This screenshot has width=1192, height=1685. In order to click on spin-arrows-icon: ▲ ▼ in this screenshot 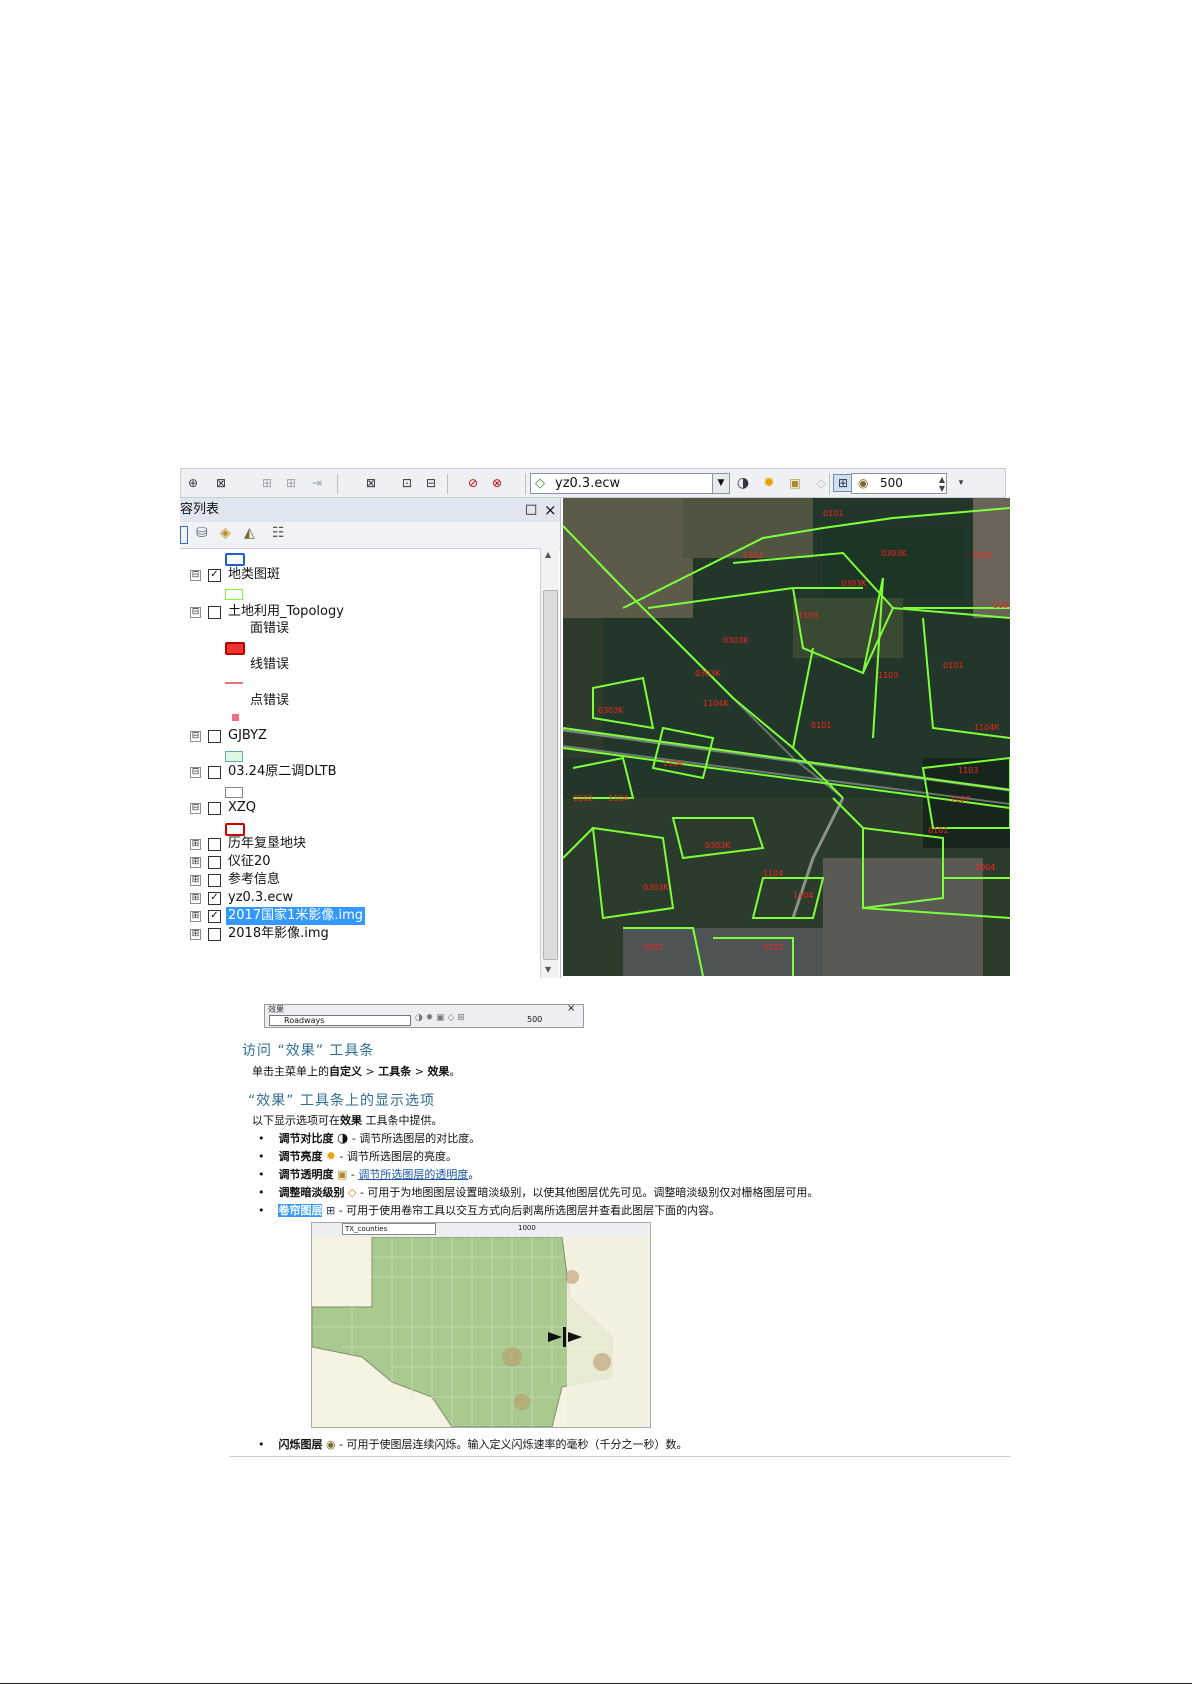, I will do `click(942, 484)`.